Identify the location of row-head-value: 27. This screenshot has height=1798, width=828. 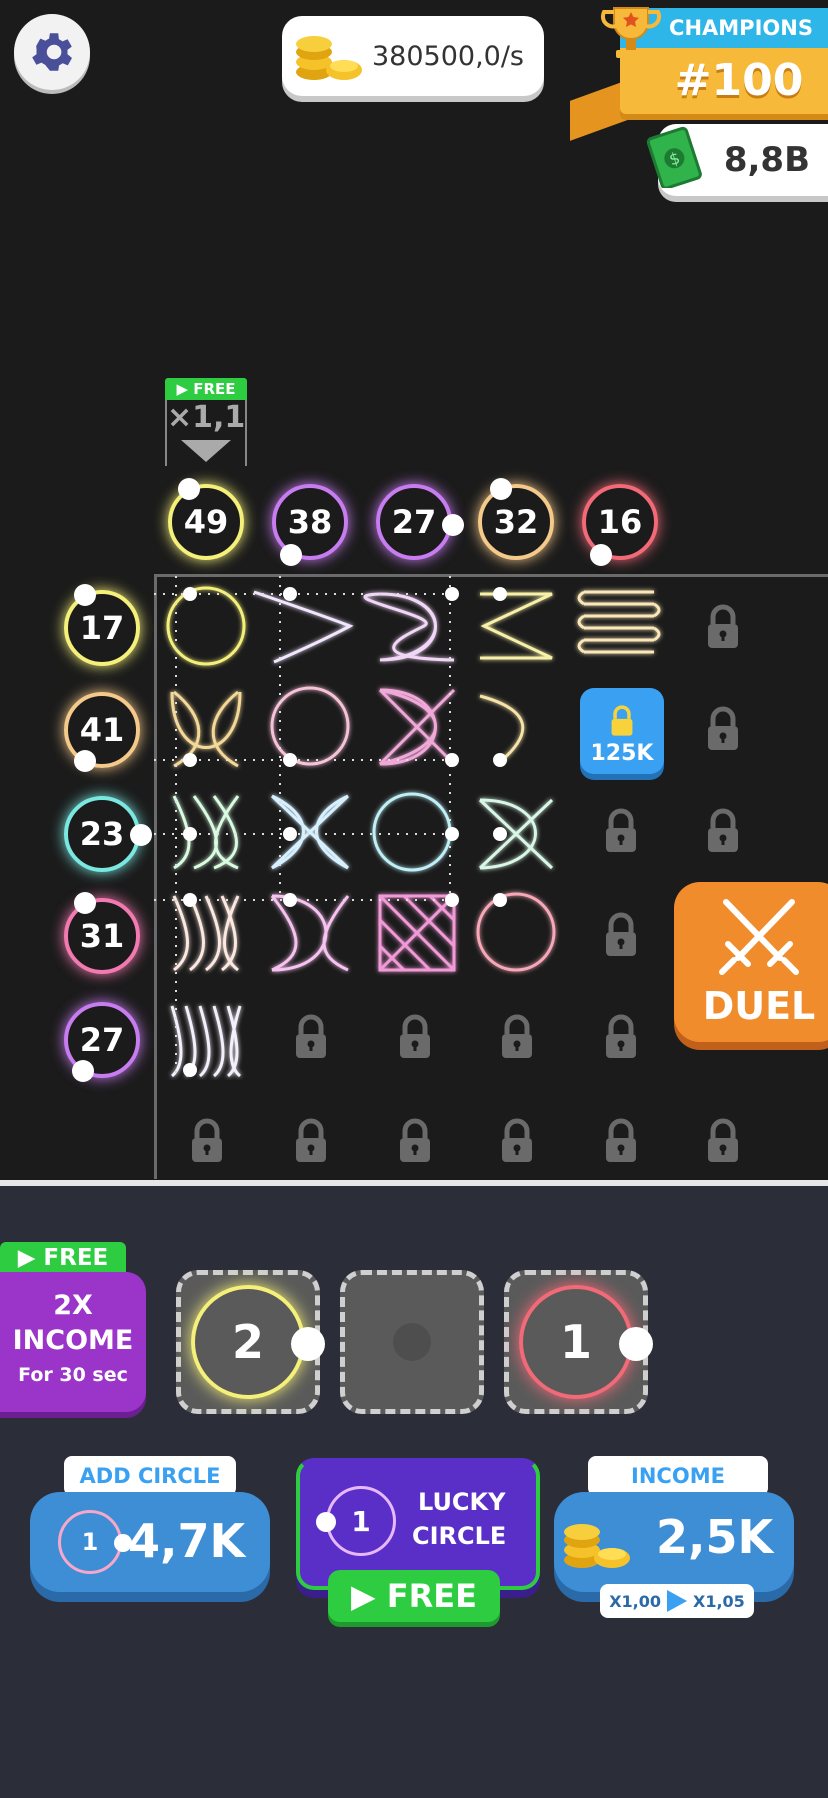
(102, 1040).